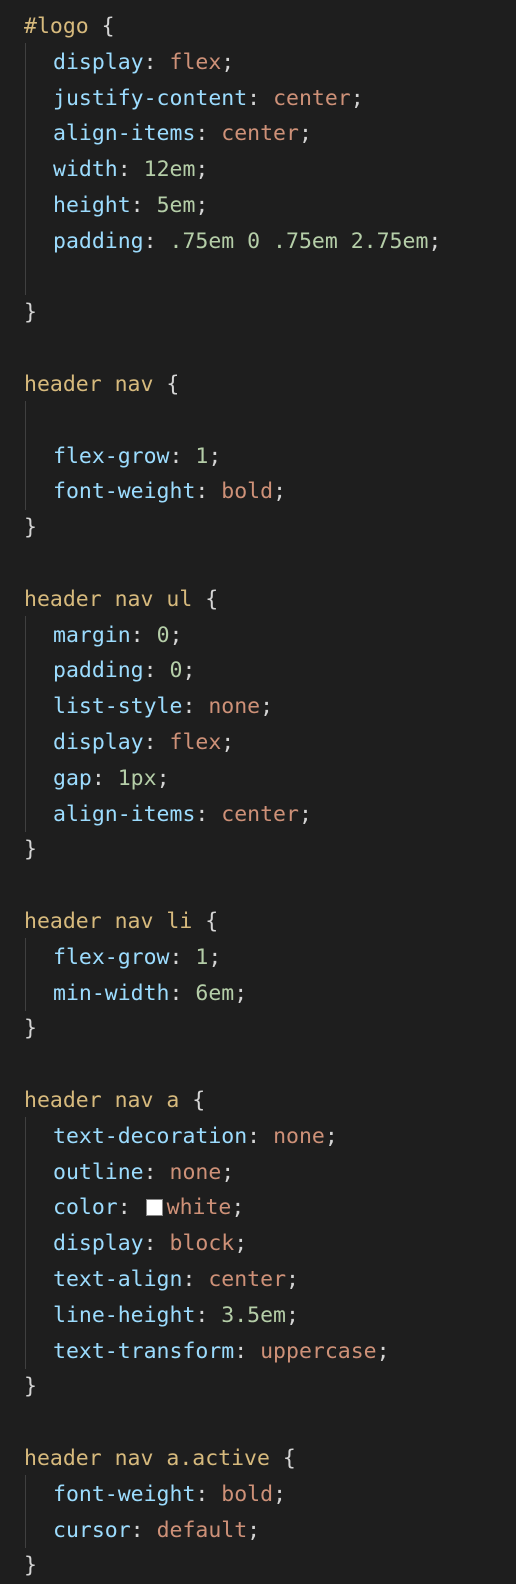 Image resolution: width=516 pixels, height=1584 pixels. I want to click on css-value: 6em, so click(215, 993).